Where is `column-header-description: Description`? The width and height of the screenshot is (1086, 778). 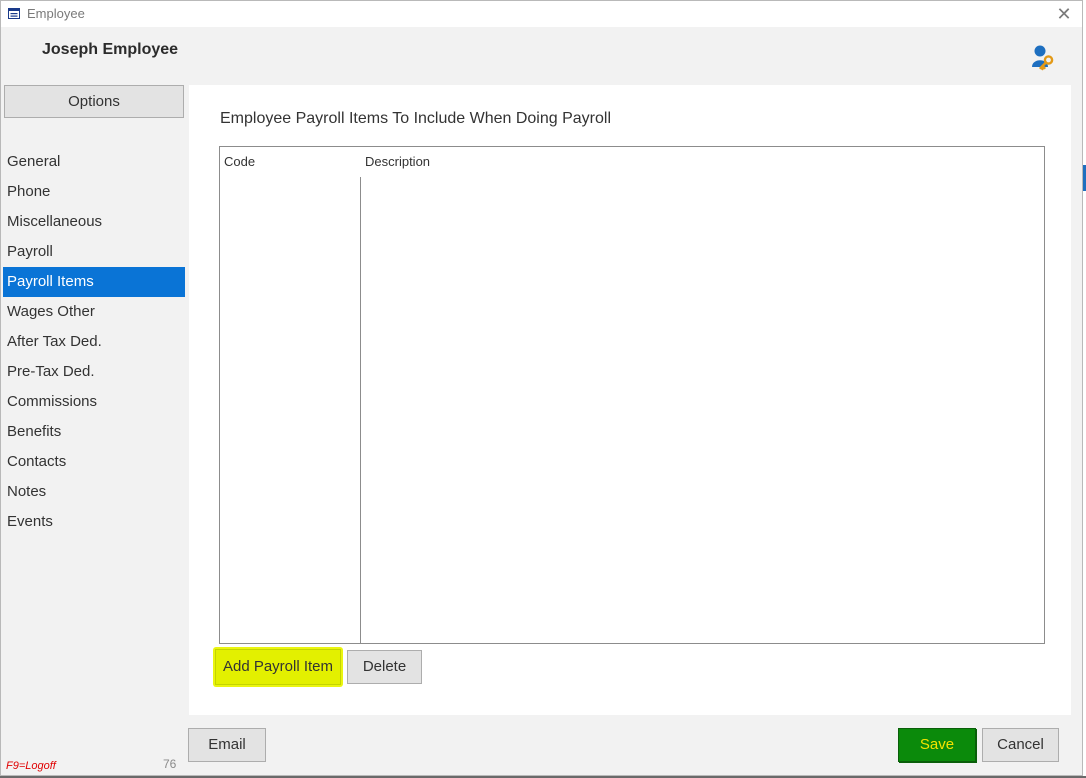 column-header-description: Description is located at coordinates (397, 161).